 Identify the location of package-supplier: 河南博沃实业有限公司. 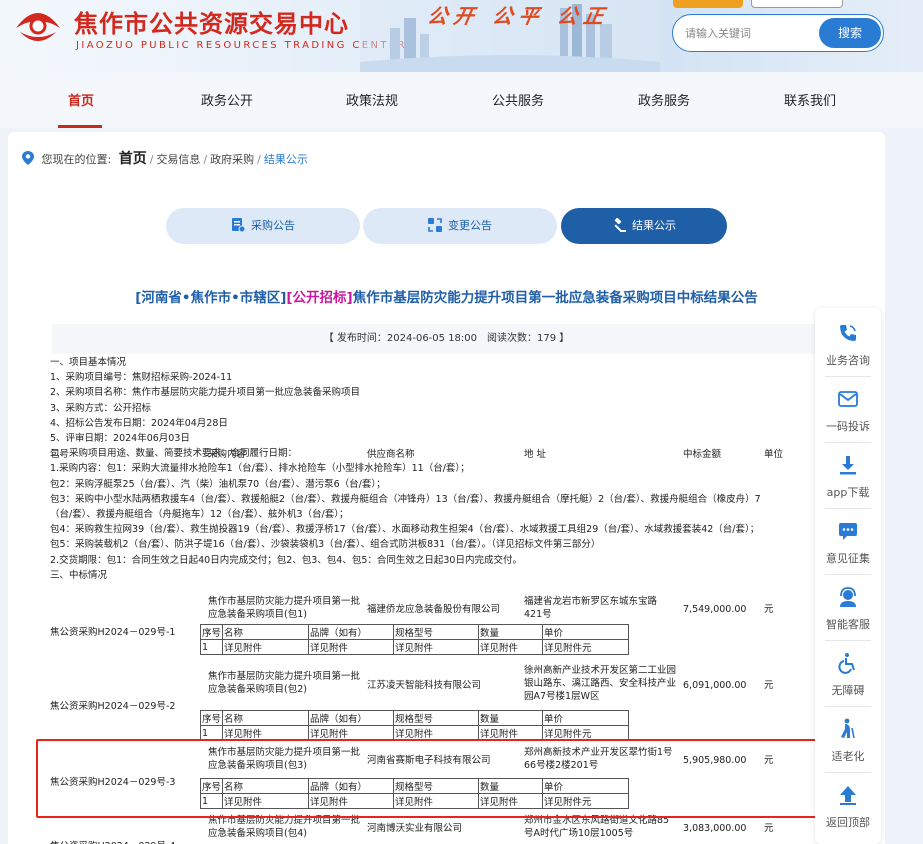
(415, 828).